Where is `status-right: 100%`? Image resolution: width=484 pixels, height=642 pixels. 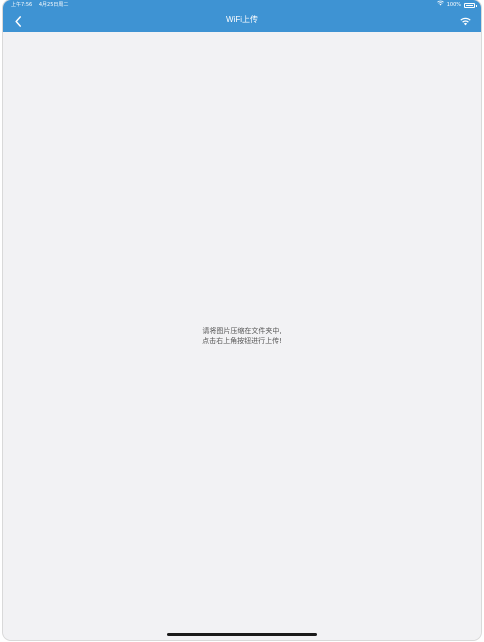 status-right: 100% is located at coordinates (456, 5).